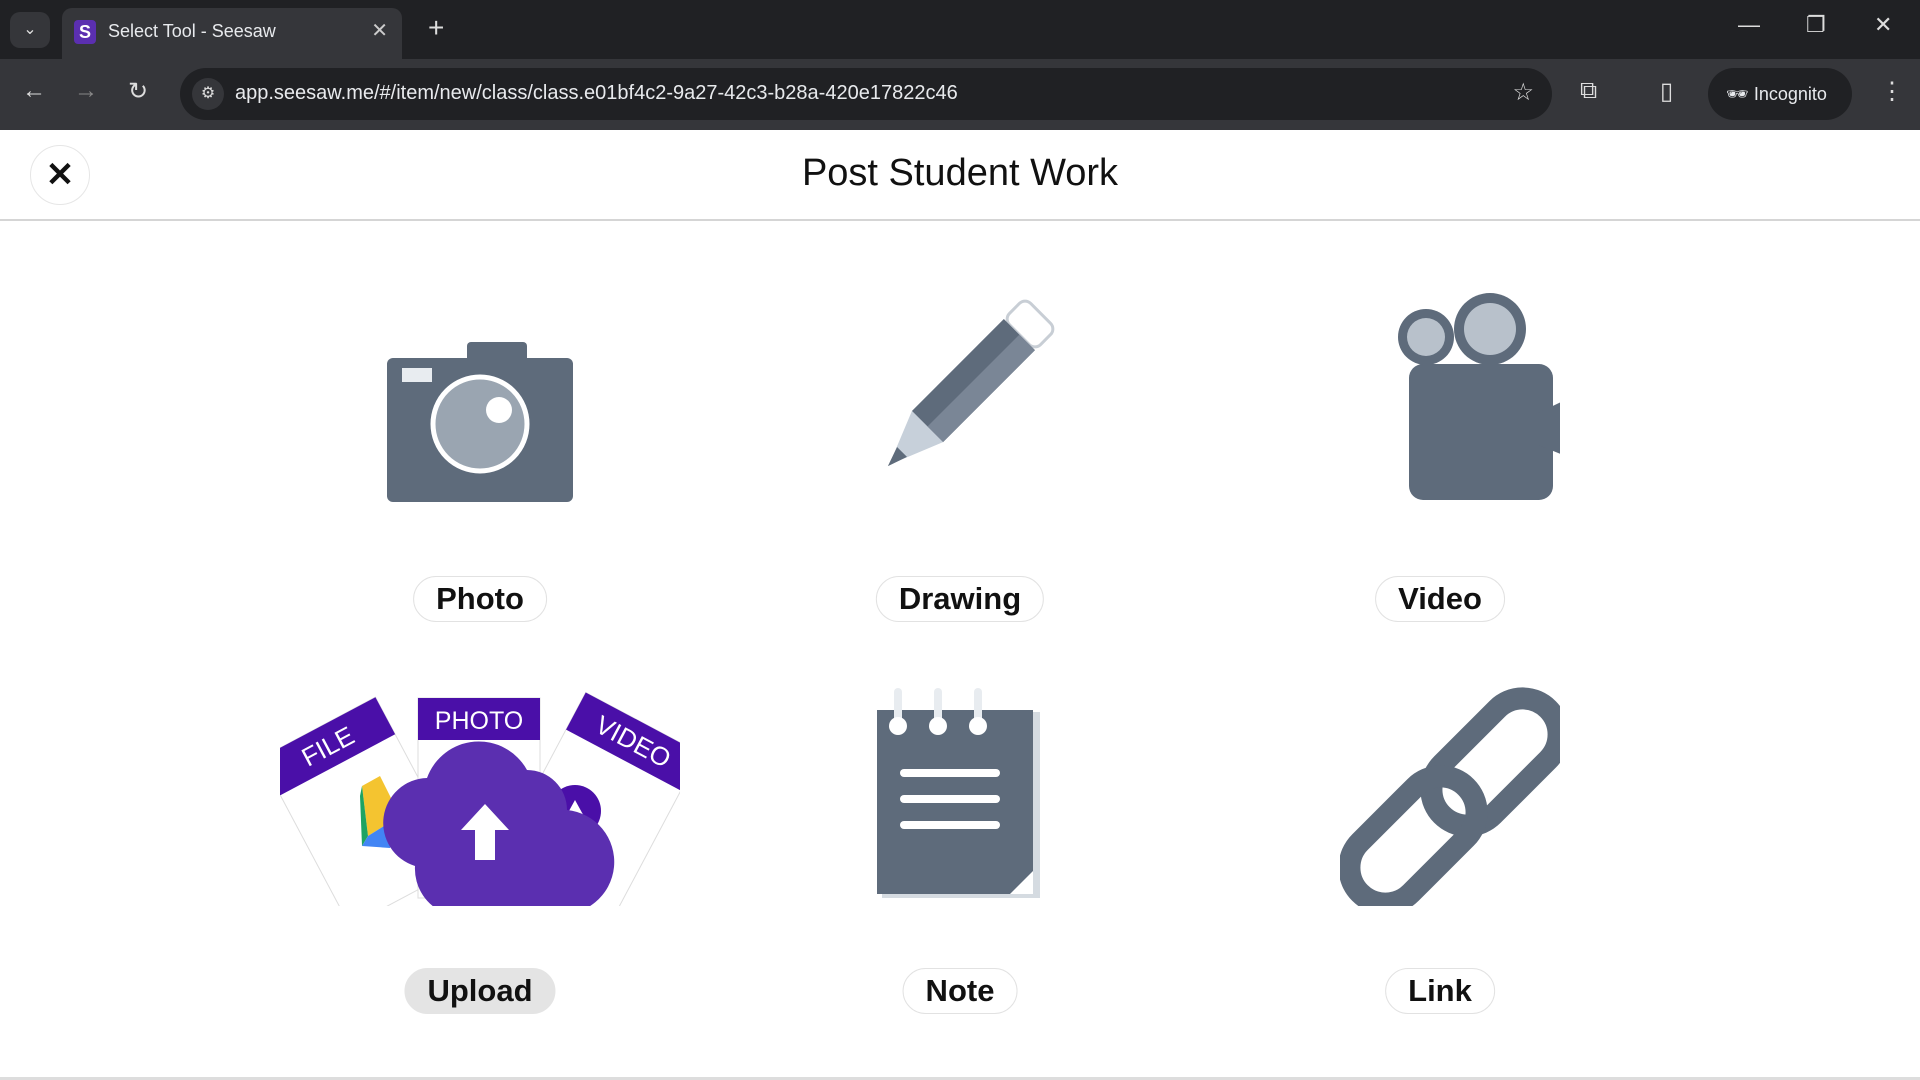  What do you see at coordinates (34, 91) in the screenshot?
I see `back-button: ←` at bounding box center [34, 91].